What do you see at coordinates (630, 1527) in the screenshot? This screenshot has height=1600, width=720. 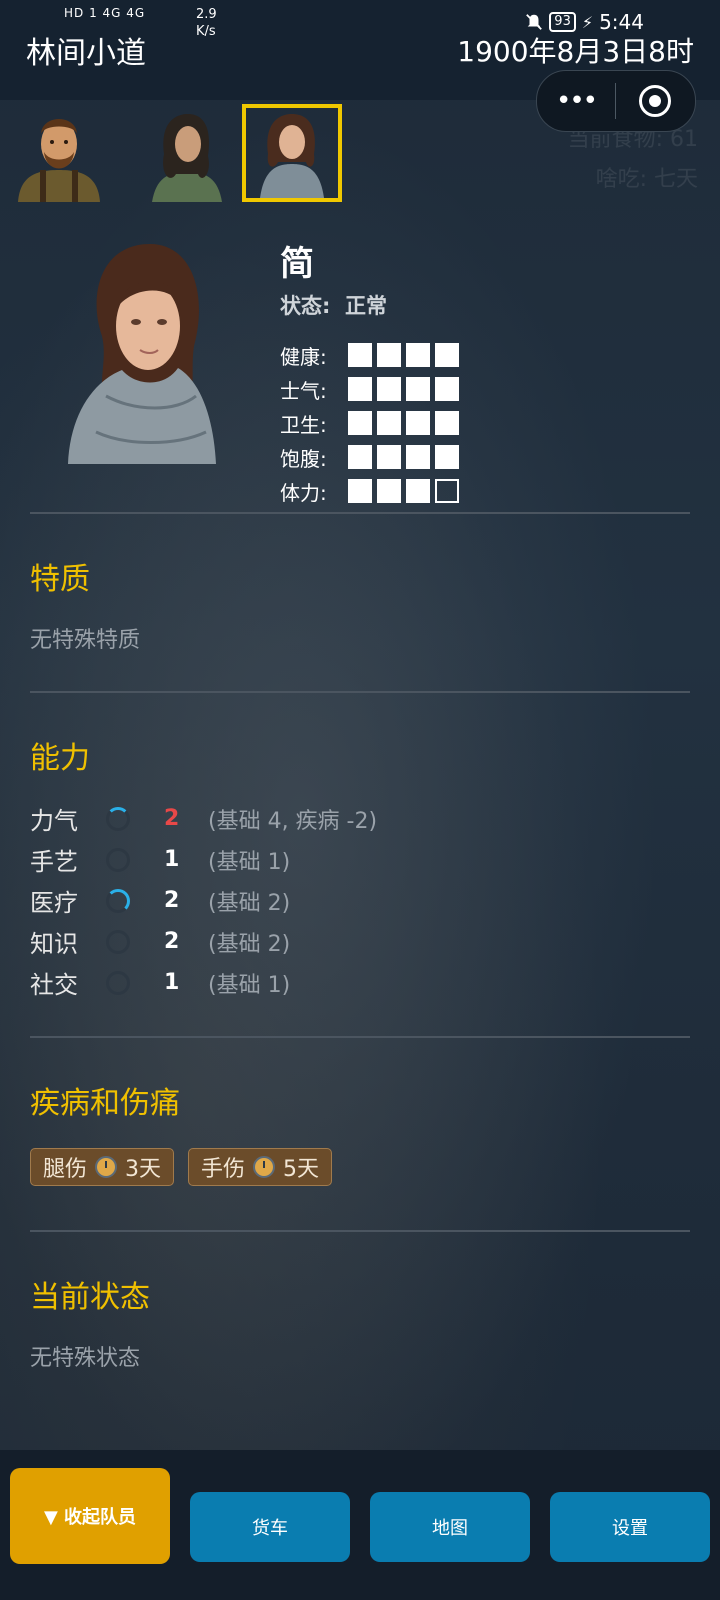 I see `settings-button: 设置` at bounding box center [630, 1527].